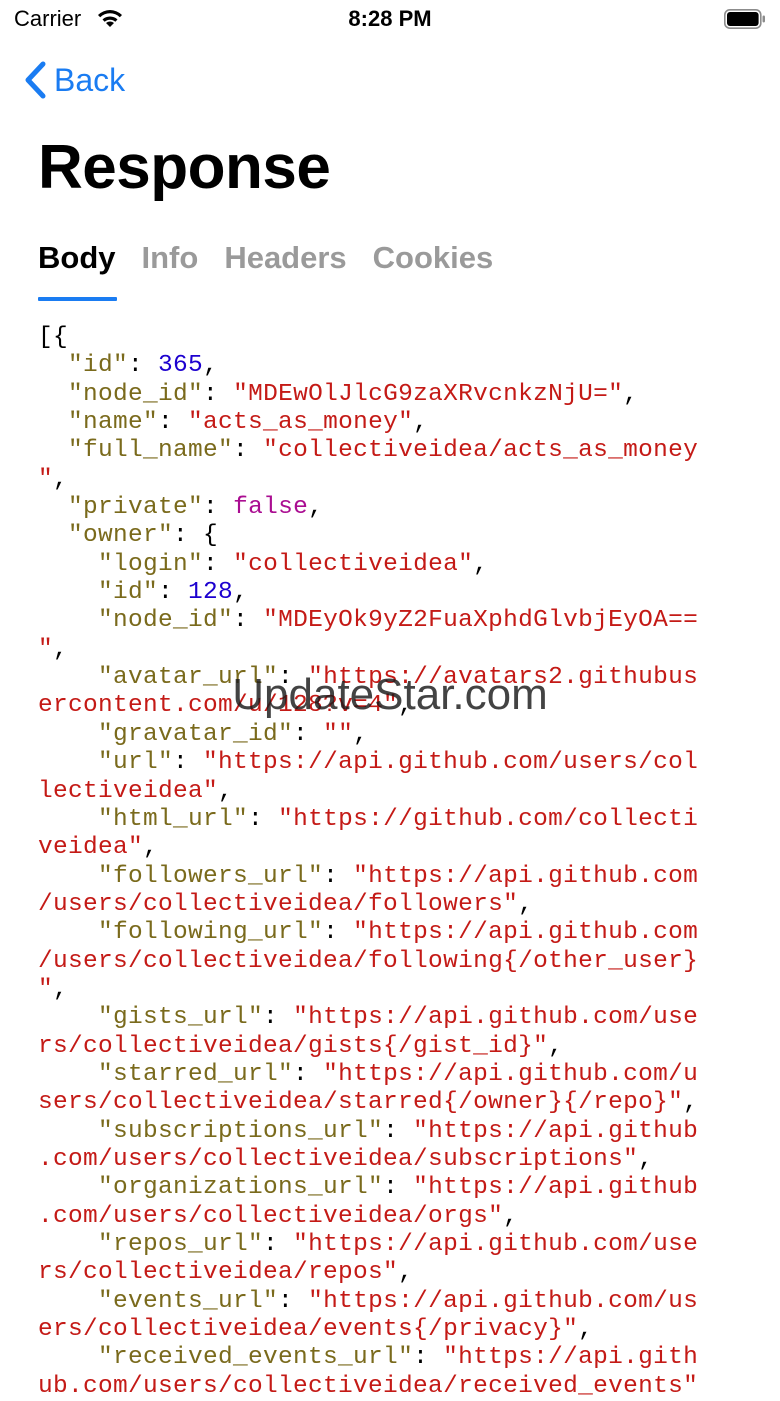 This screenshot has width=780, height=1401. I want to click on json-key: "full_name", so click(151, 451).